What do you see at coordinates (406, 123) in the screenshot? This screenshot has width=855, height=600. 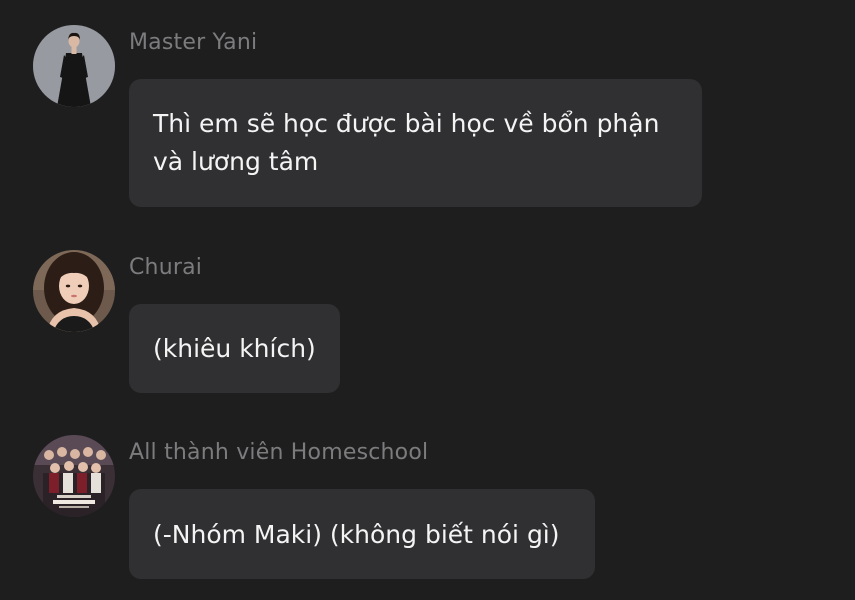 I see `message-text-line: Thì em sẽ học được bài học về bổn phận` at bounding box center [406, 123].